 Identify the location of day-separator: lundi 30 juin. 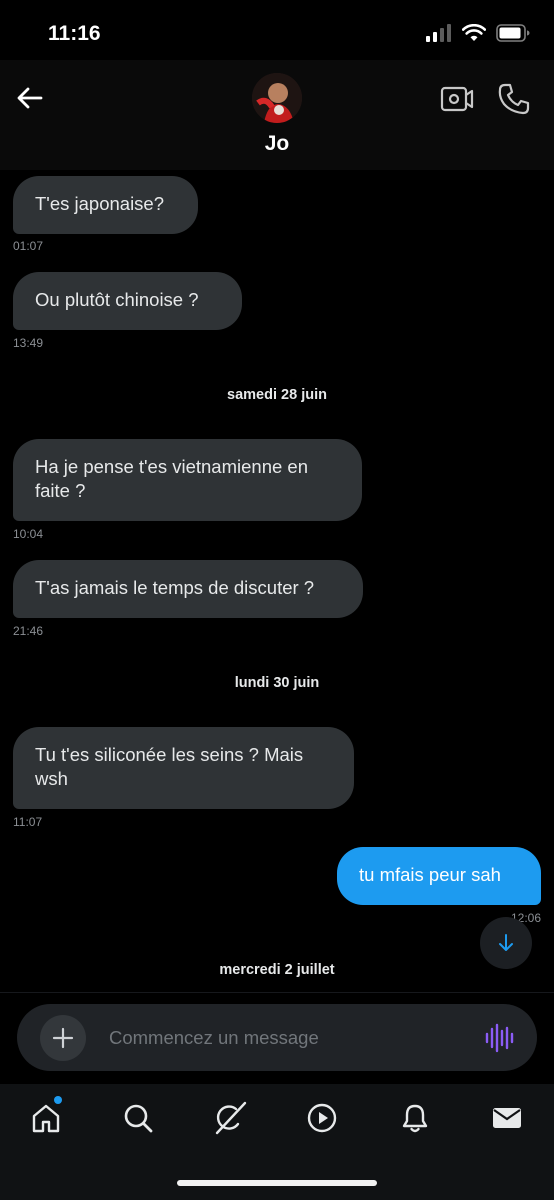
(277, 683).